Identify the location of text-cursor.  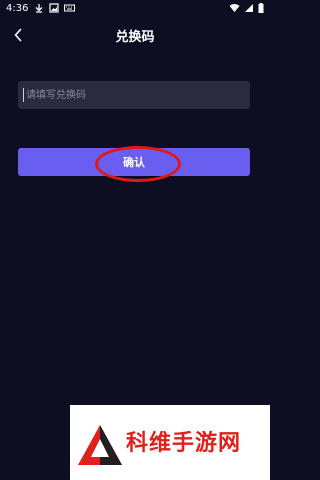
(23, 95).